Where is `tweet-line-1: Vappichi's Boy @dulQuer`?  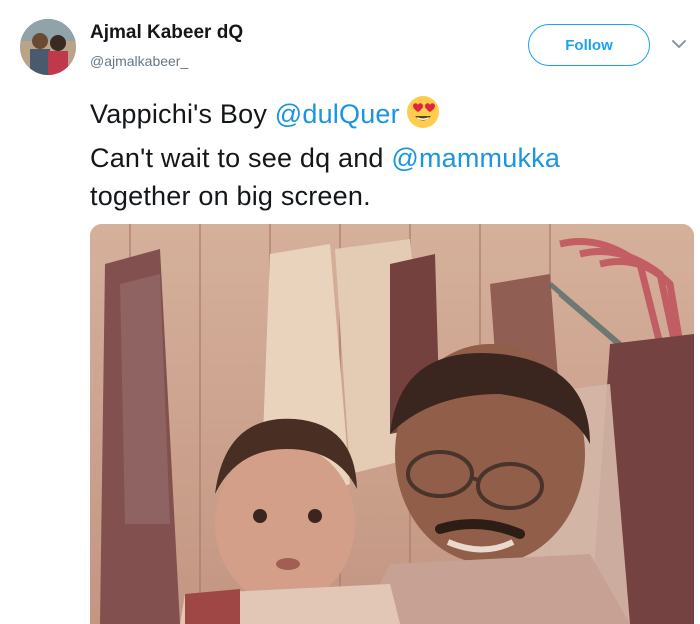
tweet-line-1: Vappichi's Boy @dulQuer is located at coordinates (390, 117).